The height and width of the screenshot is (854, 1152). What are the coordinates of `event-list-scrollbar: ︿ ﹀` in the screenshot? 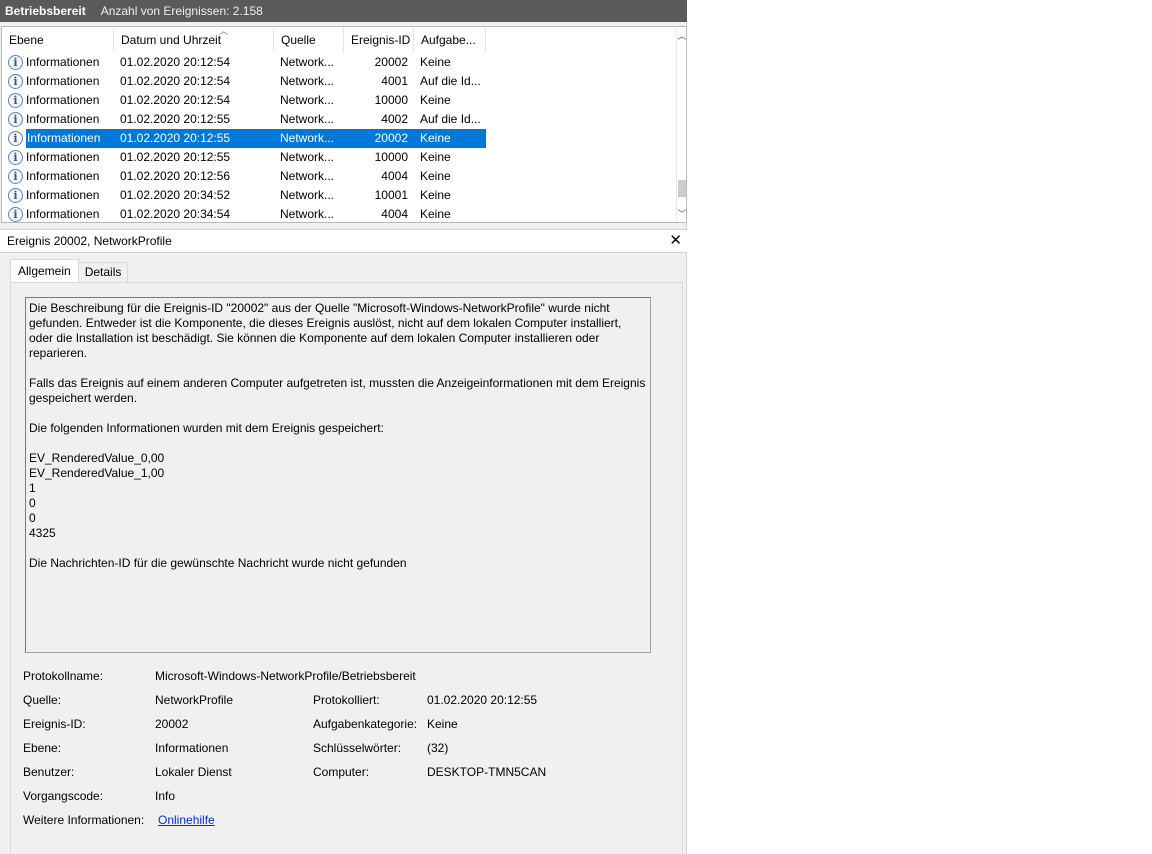 It's located at (681, 124).